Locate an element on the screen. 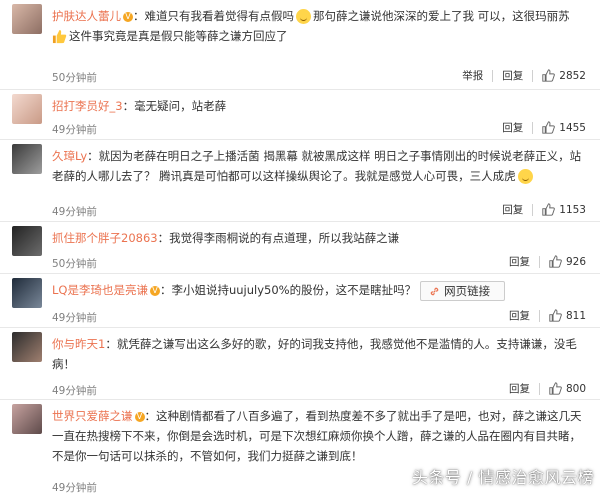 The image size is (600, 496). comment-item: 招打李员好_3：毫无疑问，站老薛 49分钟前 回复 1455 is located at coordinates (300, 115).